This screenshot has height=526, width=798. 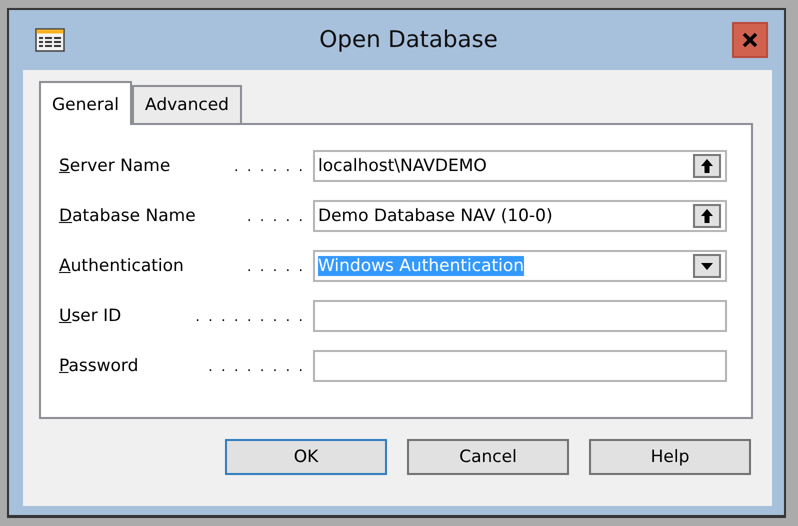 I want to click on table-icon, so click(x=50, y=40).